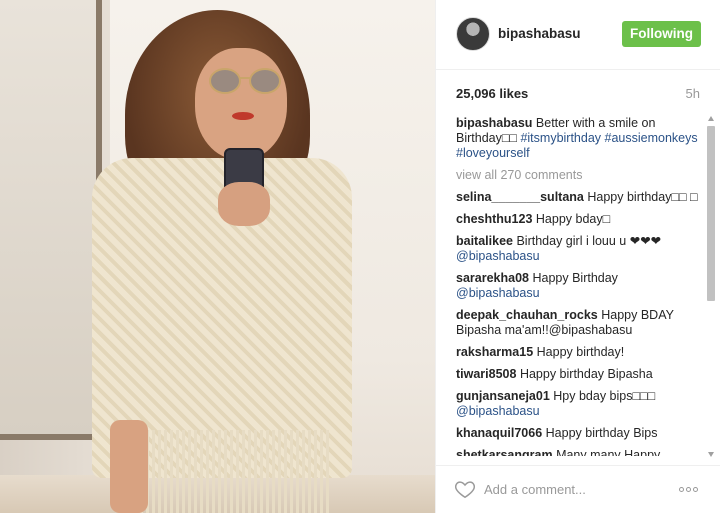  Describe the element at coordinates (492, 278) in the screenshot. I see `comment-username: sararekha08` at that location.